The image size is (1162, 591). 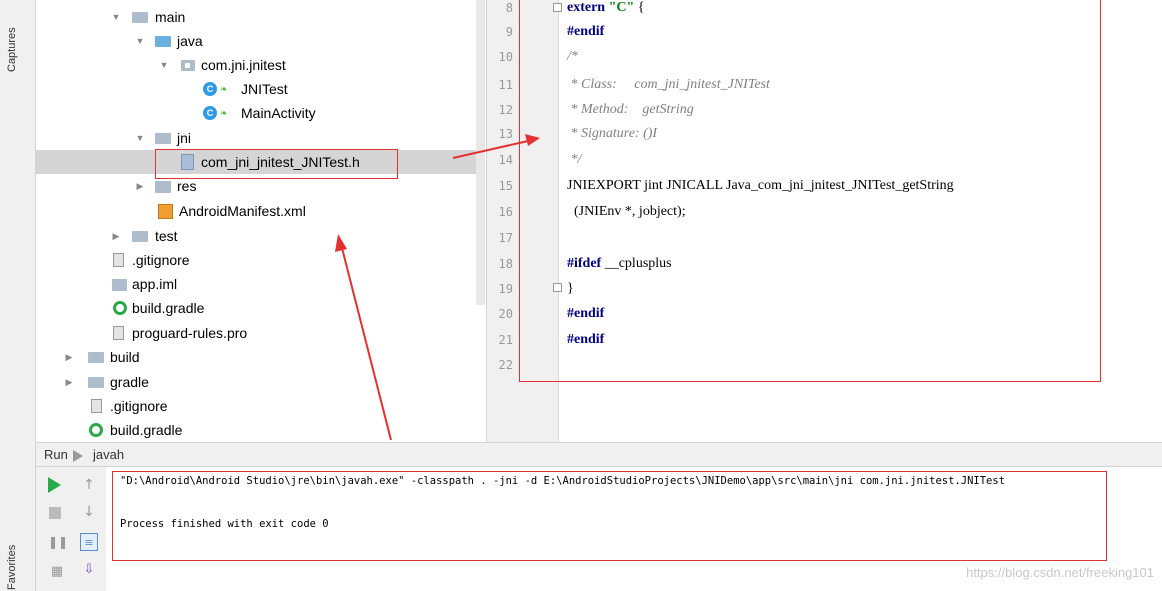 What do you see at coordinates (261, 113) in the screenshot?
I see `tree-item-mainactivity-class: C ❧ MainActivity` at bounding box center [261, 113].